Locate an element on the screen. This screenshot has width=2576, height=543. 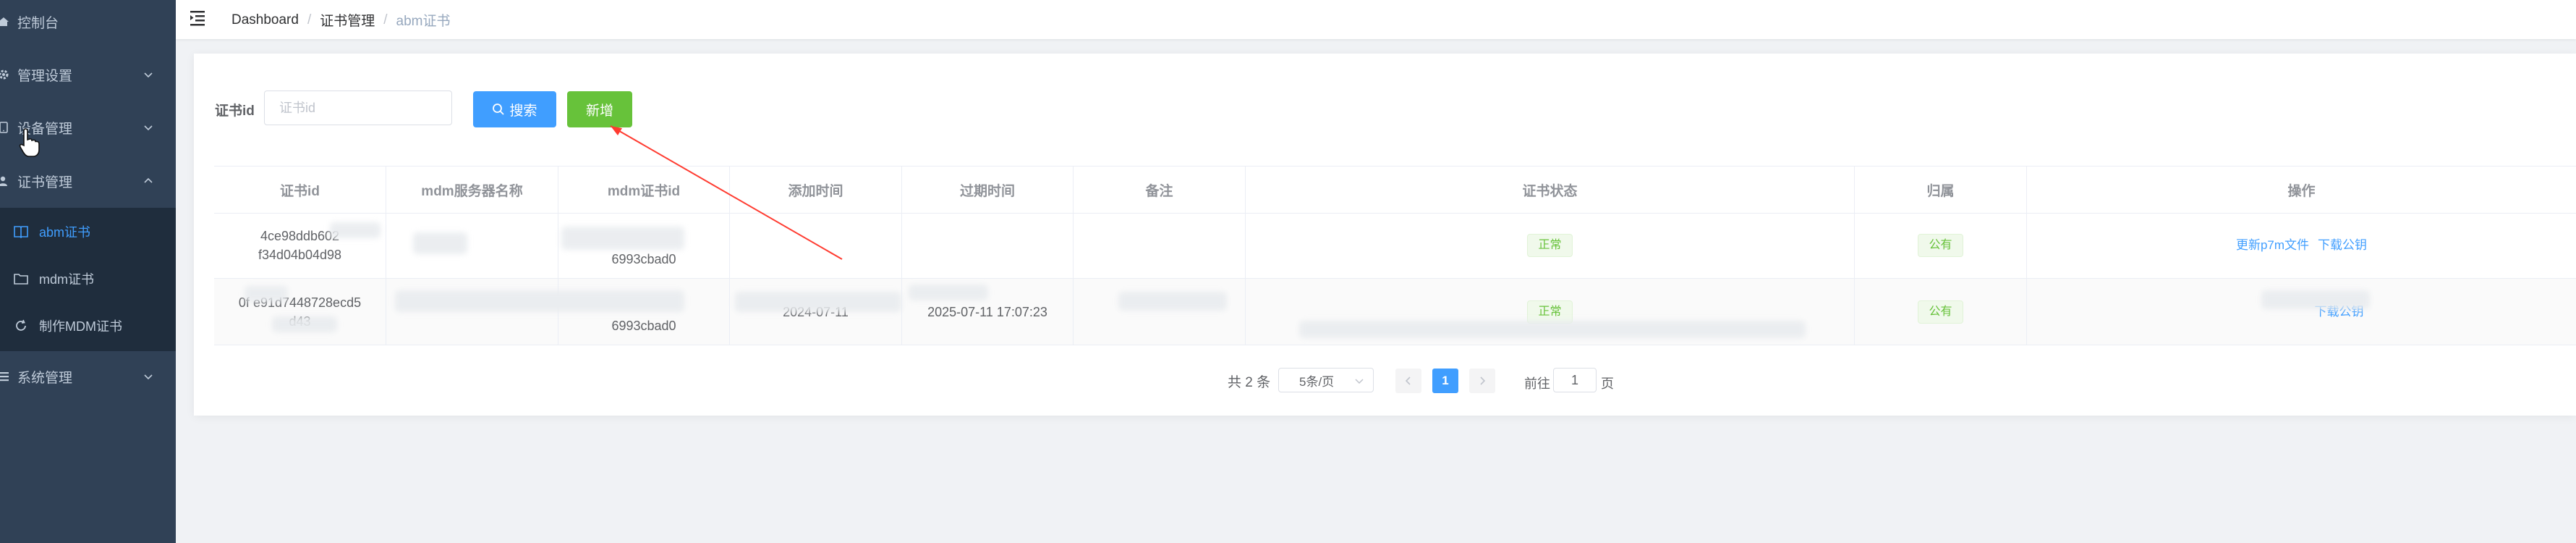
cert-id-text: 4ce98ddb602 is located at coordinates (300, 236).